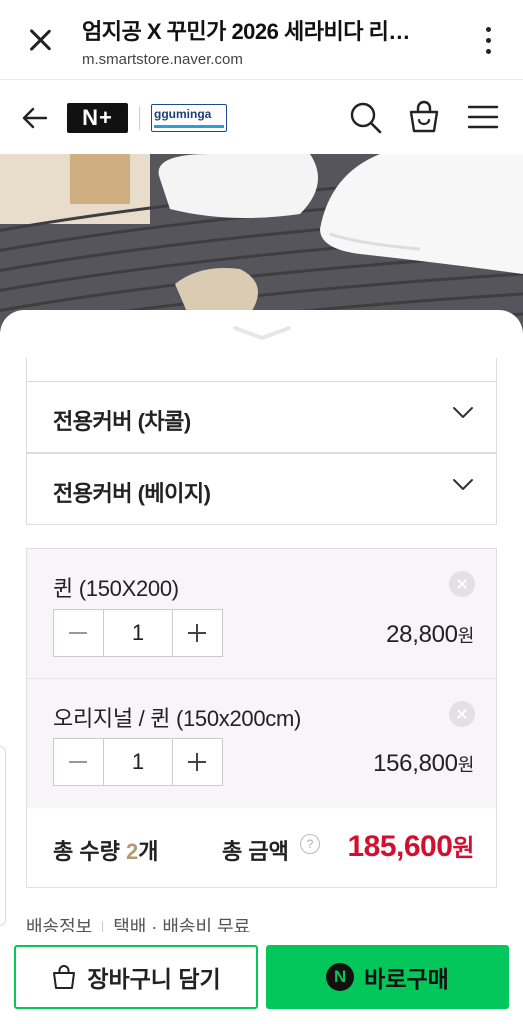  What do you see at coordinates (406, 979) in the screenshot?
I see `buy-now-label: 바로구매` at bounding box center [406, 979].